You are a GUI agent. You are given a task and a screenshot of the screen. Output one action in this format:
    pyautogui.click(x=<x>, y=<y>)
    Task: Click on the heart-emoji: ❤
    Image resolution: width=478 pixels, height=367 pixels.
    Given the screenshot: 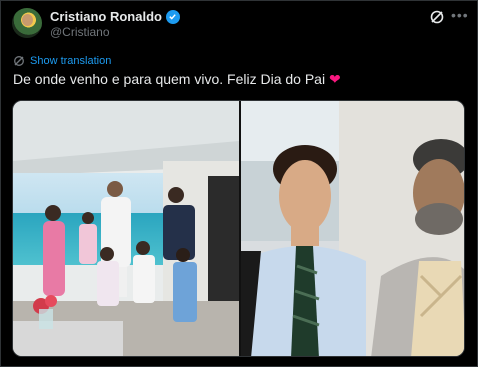 What is the action you would take?
    pyautogui.click(x=334, y=79)
    